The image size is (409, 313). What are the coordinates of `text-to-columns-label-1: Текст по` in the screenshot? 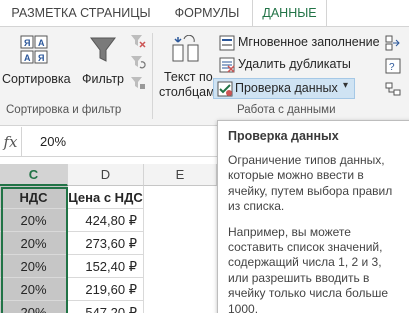 It's located at (188, 77).